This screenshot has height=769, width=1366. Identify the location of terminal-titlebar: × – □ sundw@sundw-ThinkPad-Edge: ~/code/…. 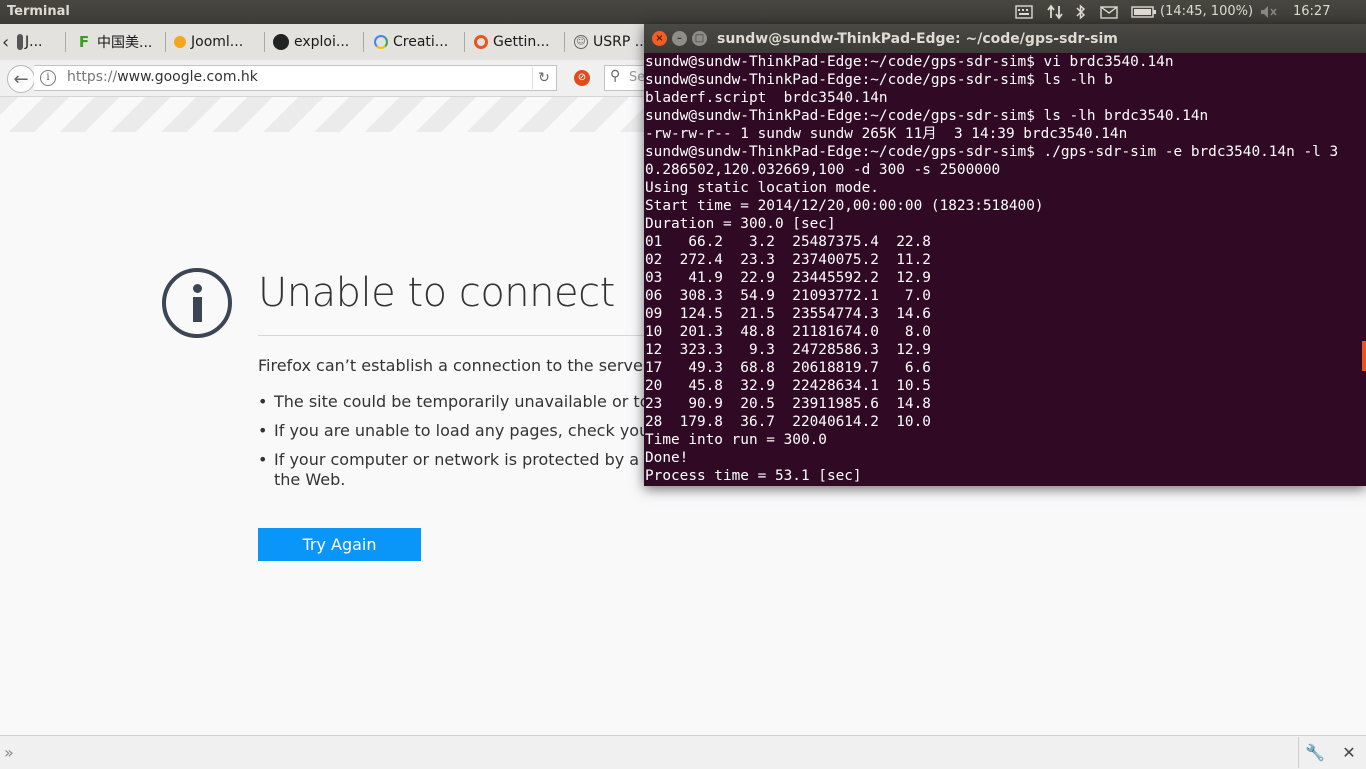
(1005, 38).